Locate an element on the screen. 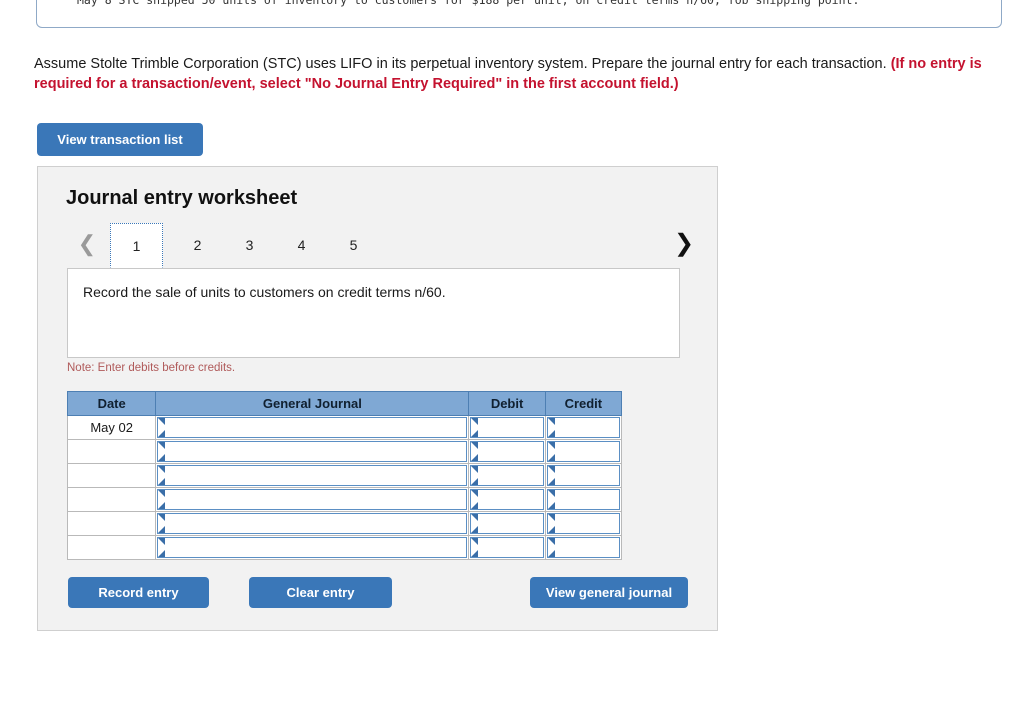 Image resolution: width=1024 pixels, height=711 pixels. journal-entry-table-body: May 02 is located at coordinates (344, 487).